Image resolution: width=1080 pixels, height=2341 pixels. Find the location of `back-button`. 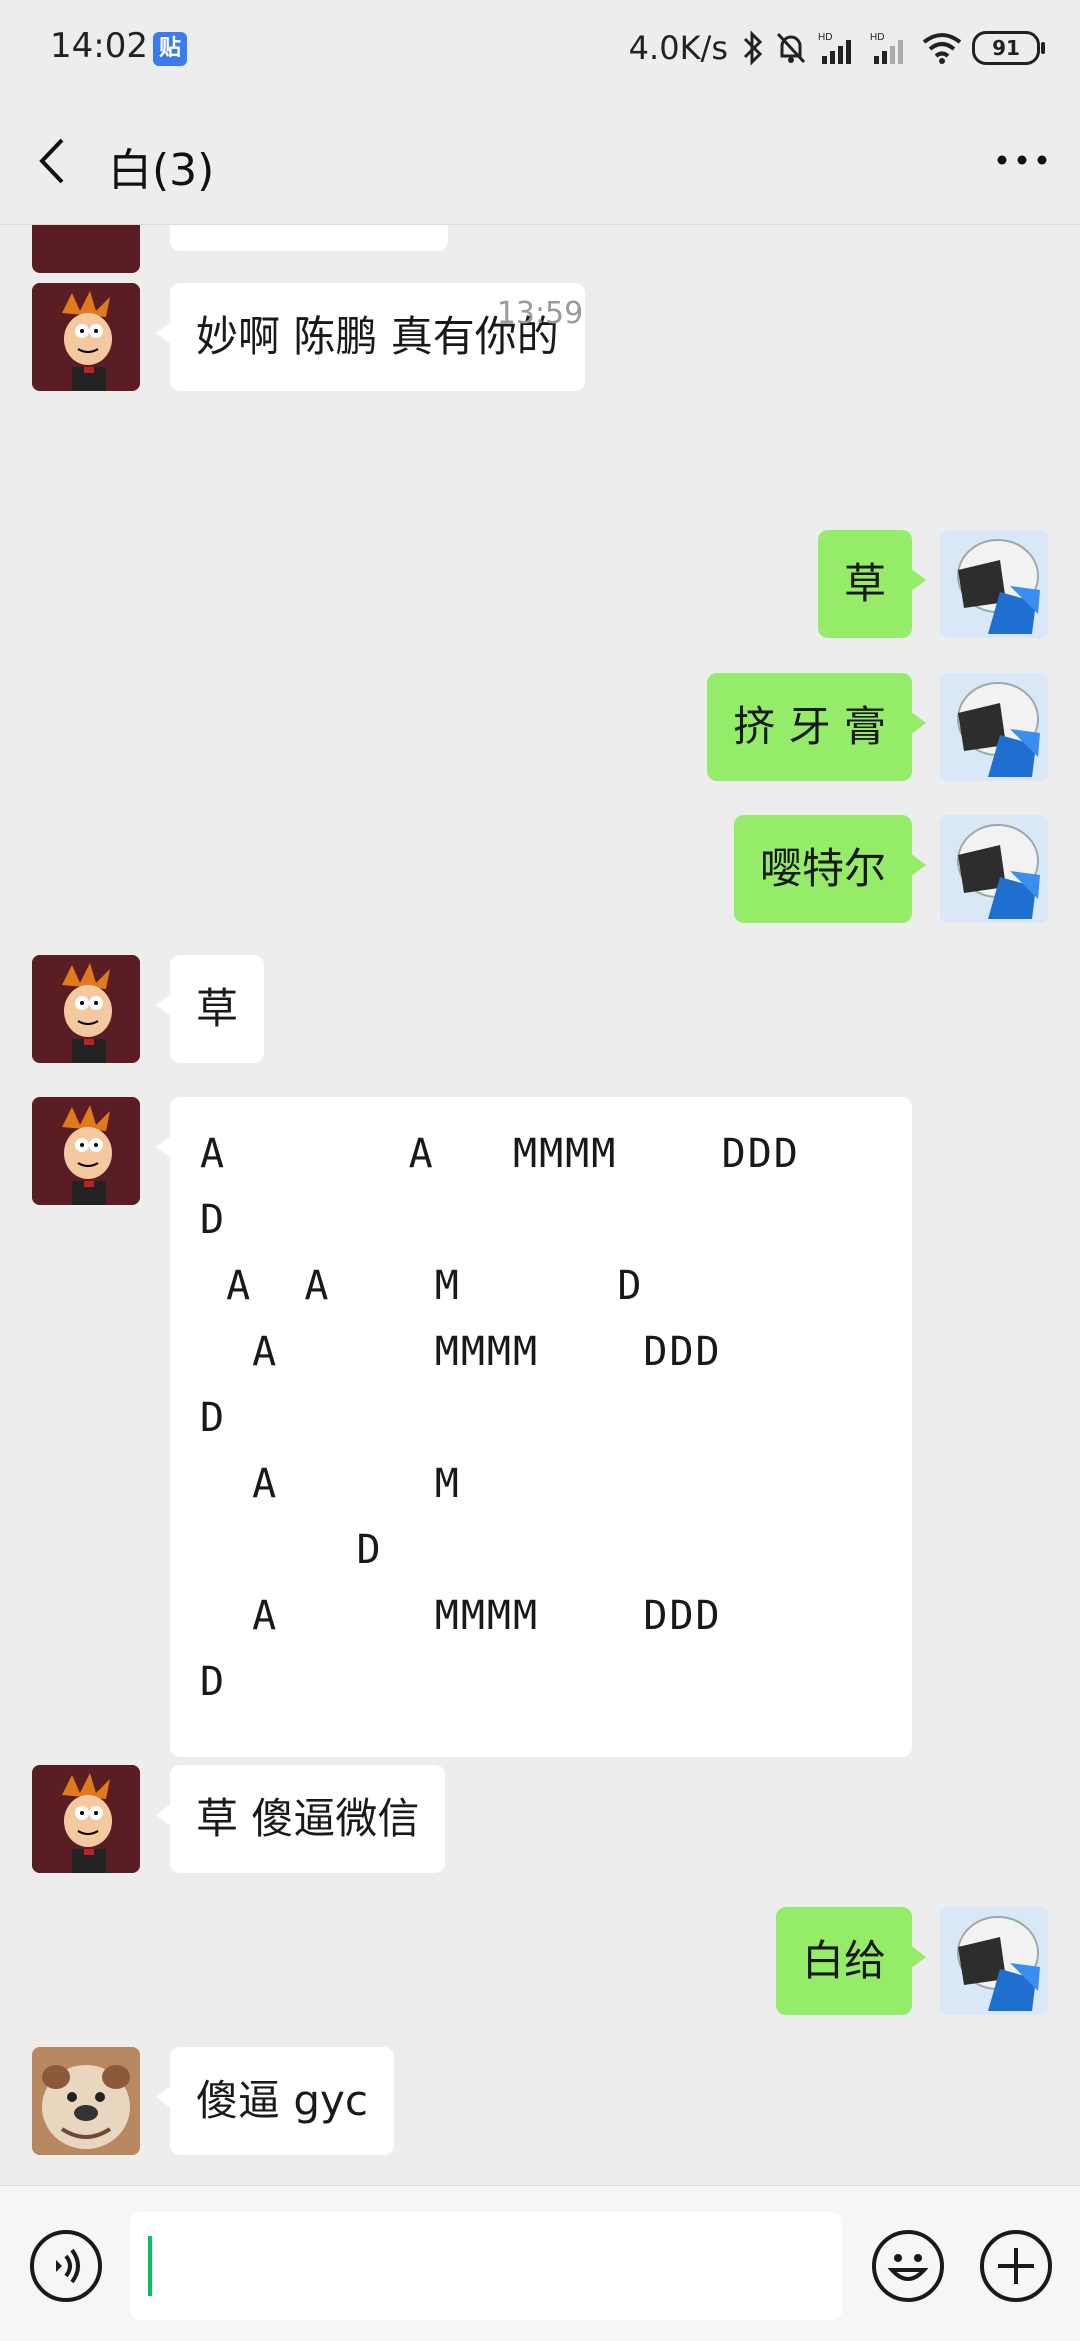

back-button is located at coordinates (55, 161).